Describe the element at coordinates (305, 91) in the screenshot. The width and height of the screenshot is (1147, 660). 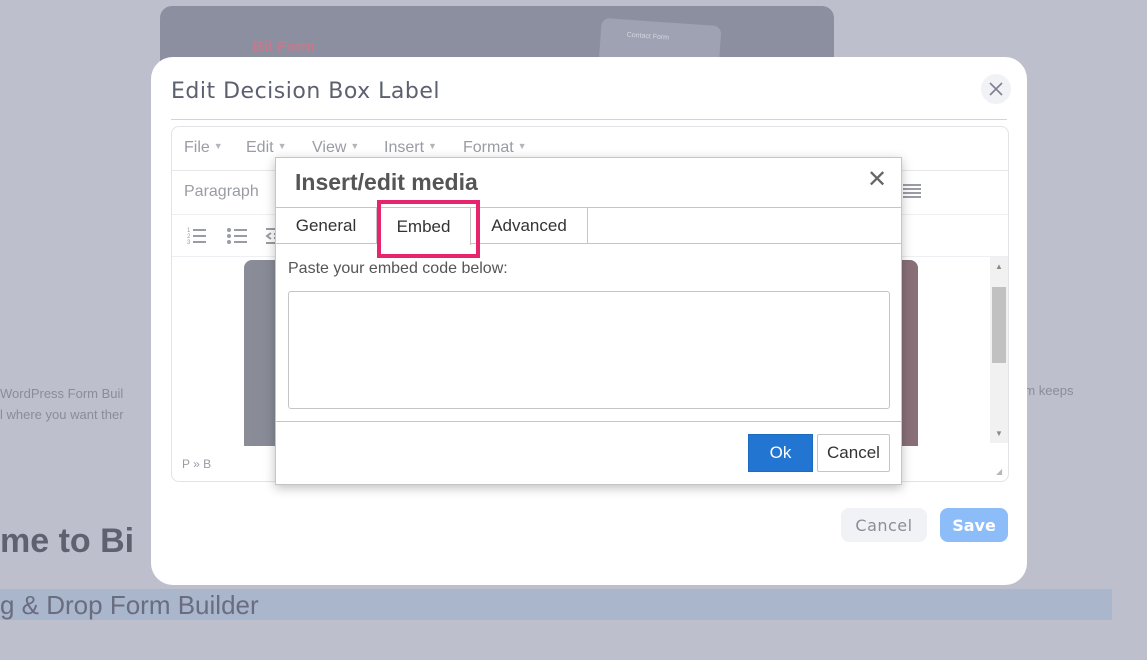
I see `modal-title: Edit Decision Box Label` at that location.